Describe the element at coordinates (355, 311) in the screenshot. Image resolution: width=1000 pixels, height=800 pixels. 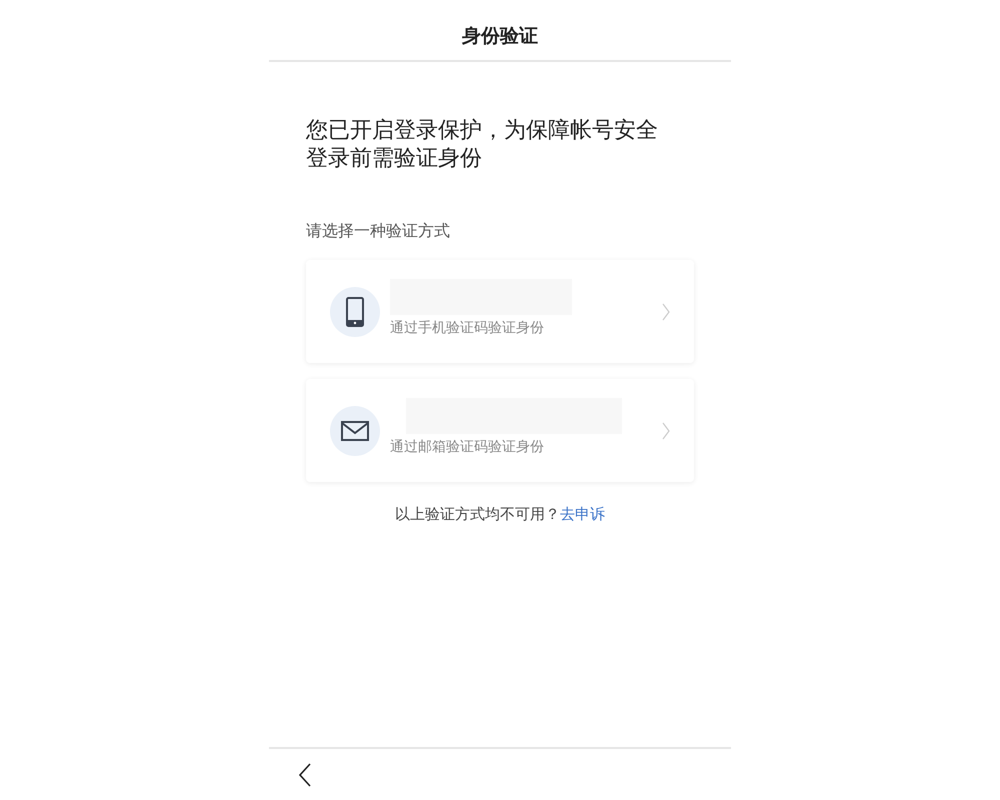
I see `phone-icon` at that location.